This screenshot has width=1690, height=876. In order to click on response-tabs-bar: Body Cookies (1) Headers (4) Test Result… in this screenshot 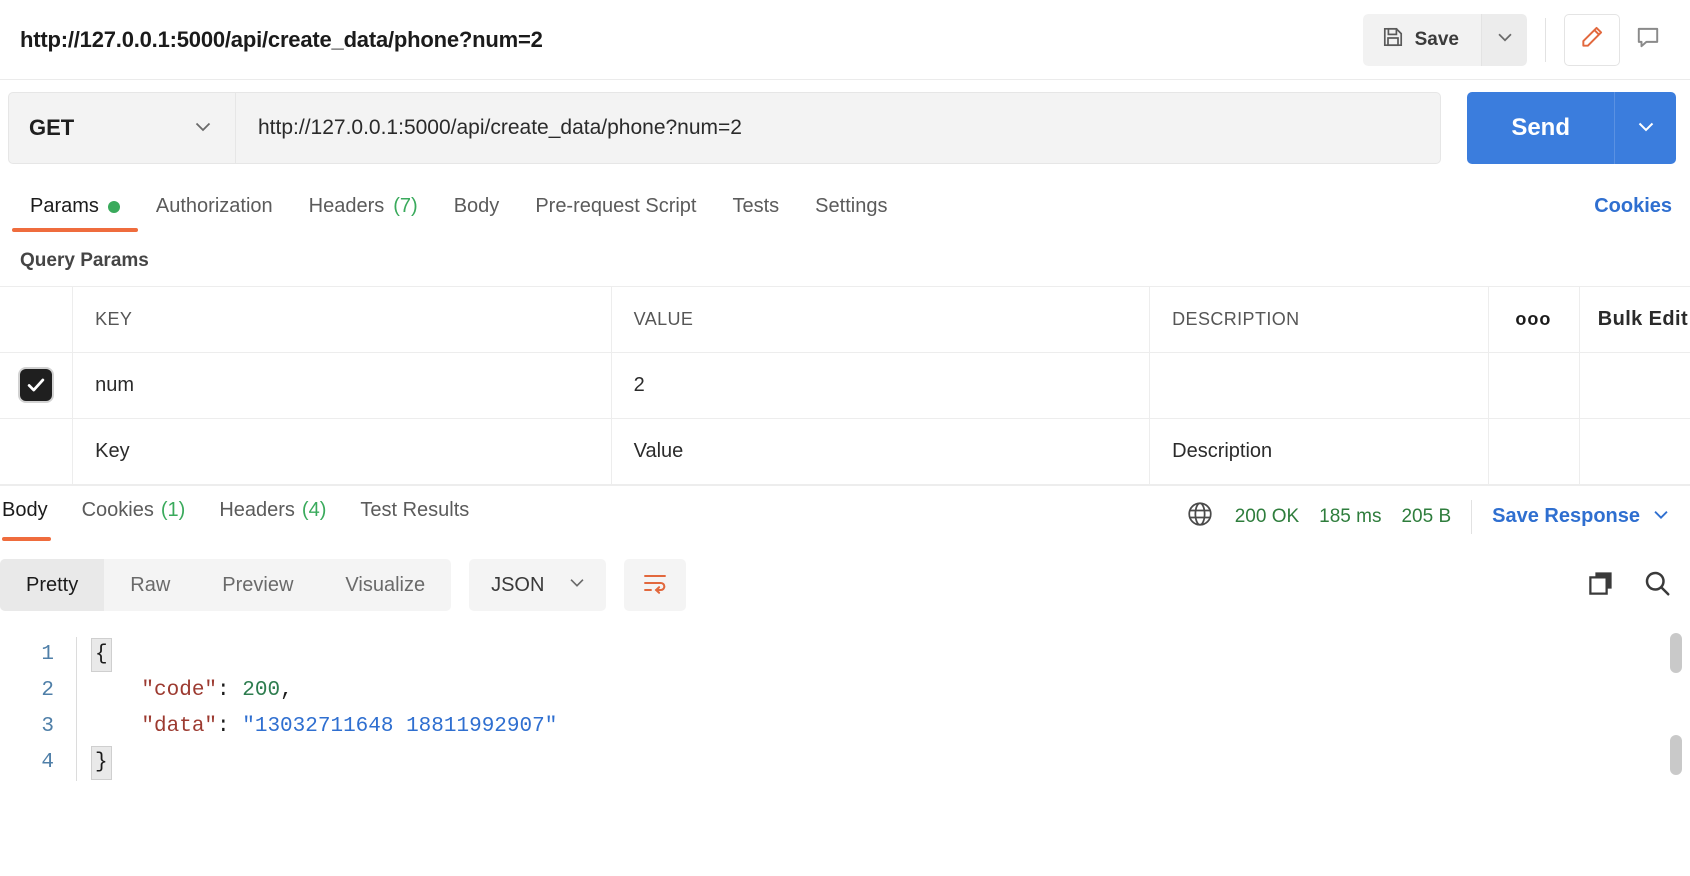, I will do `click(845, 516)`.